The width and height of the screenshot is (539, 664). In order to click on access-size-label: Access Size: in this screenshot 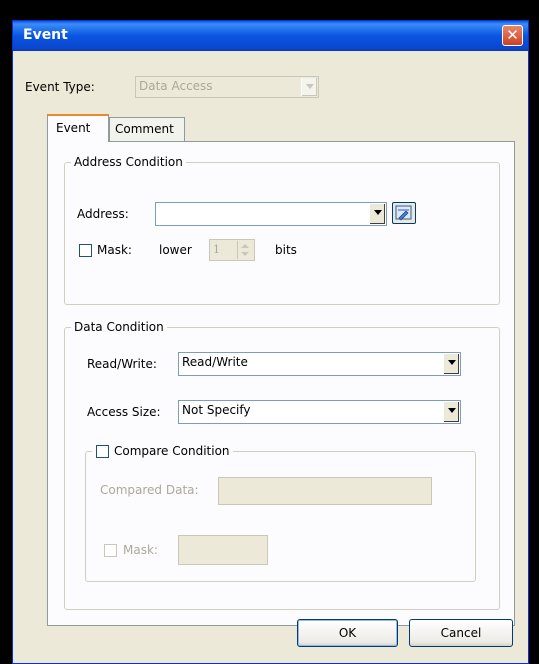, I will do `click(124, 412)`.